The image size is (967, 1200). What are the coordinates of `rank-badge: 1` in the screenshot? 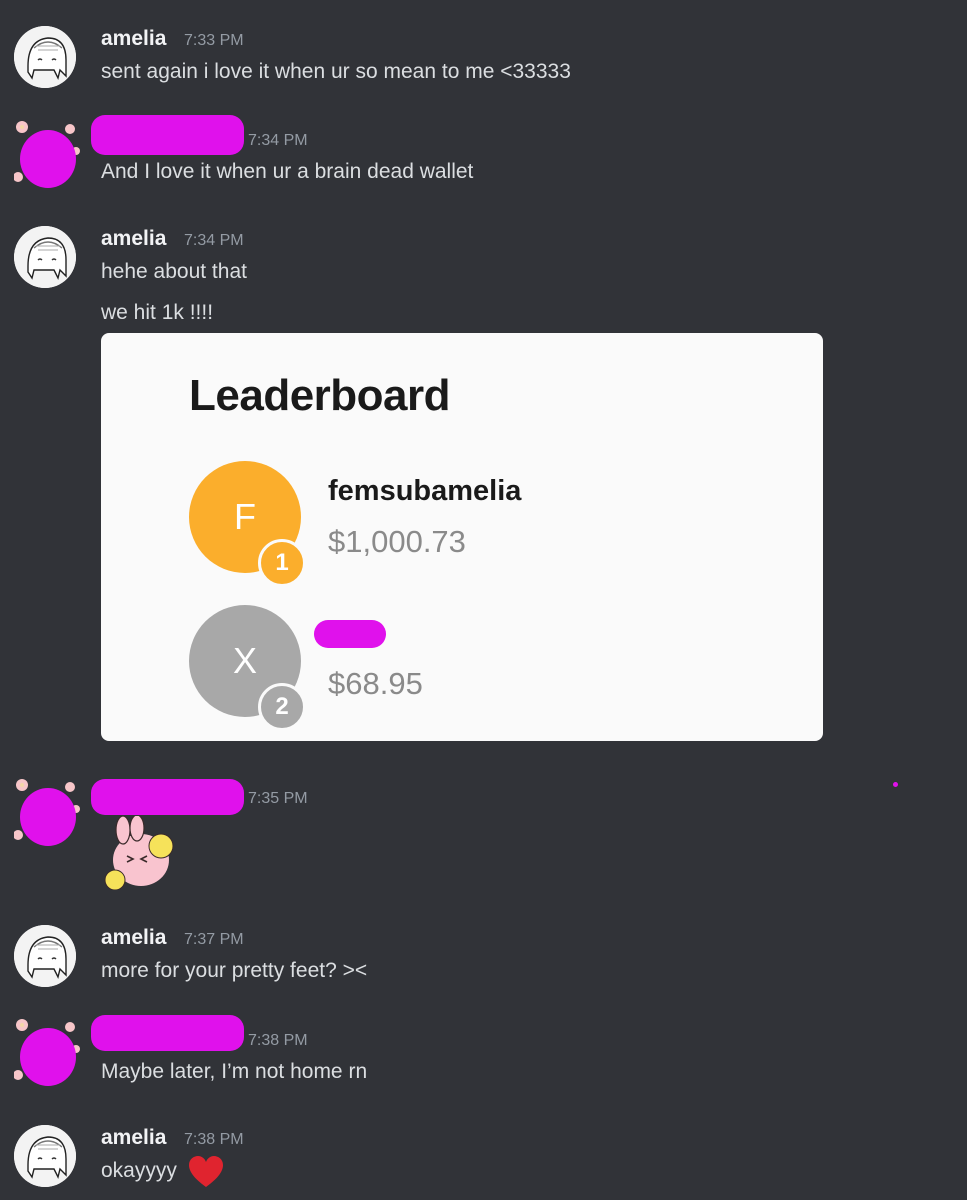 It's located at (282, 563).